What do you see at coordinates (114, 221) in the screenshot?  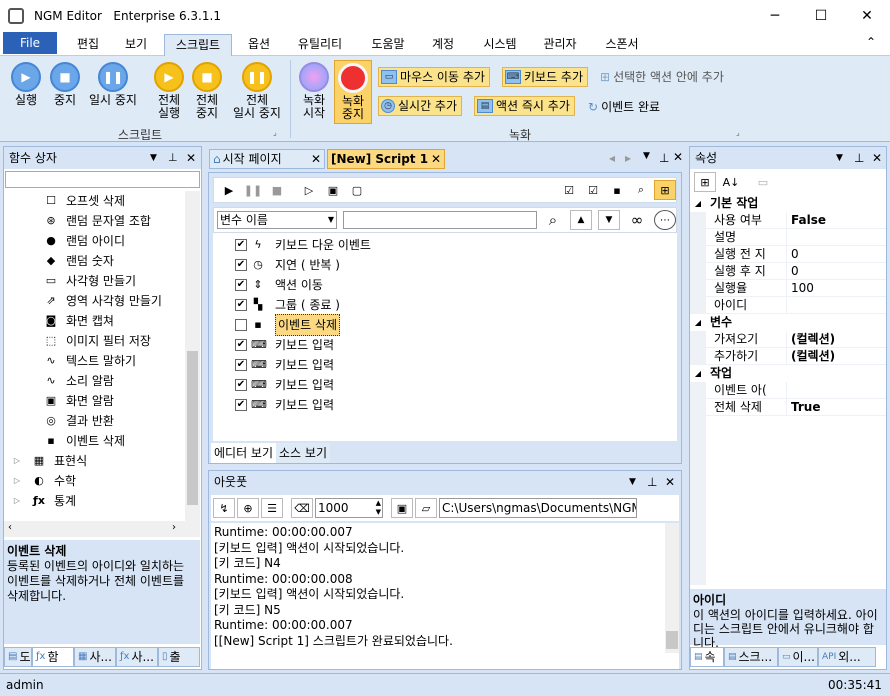 I see `function-item: ⊛ 랜덤 문자열 조합` at bounding box center [114, 221].